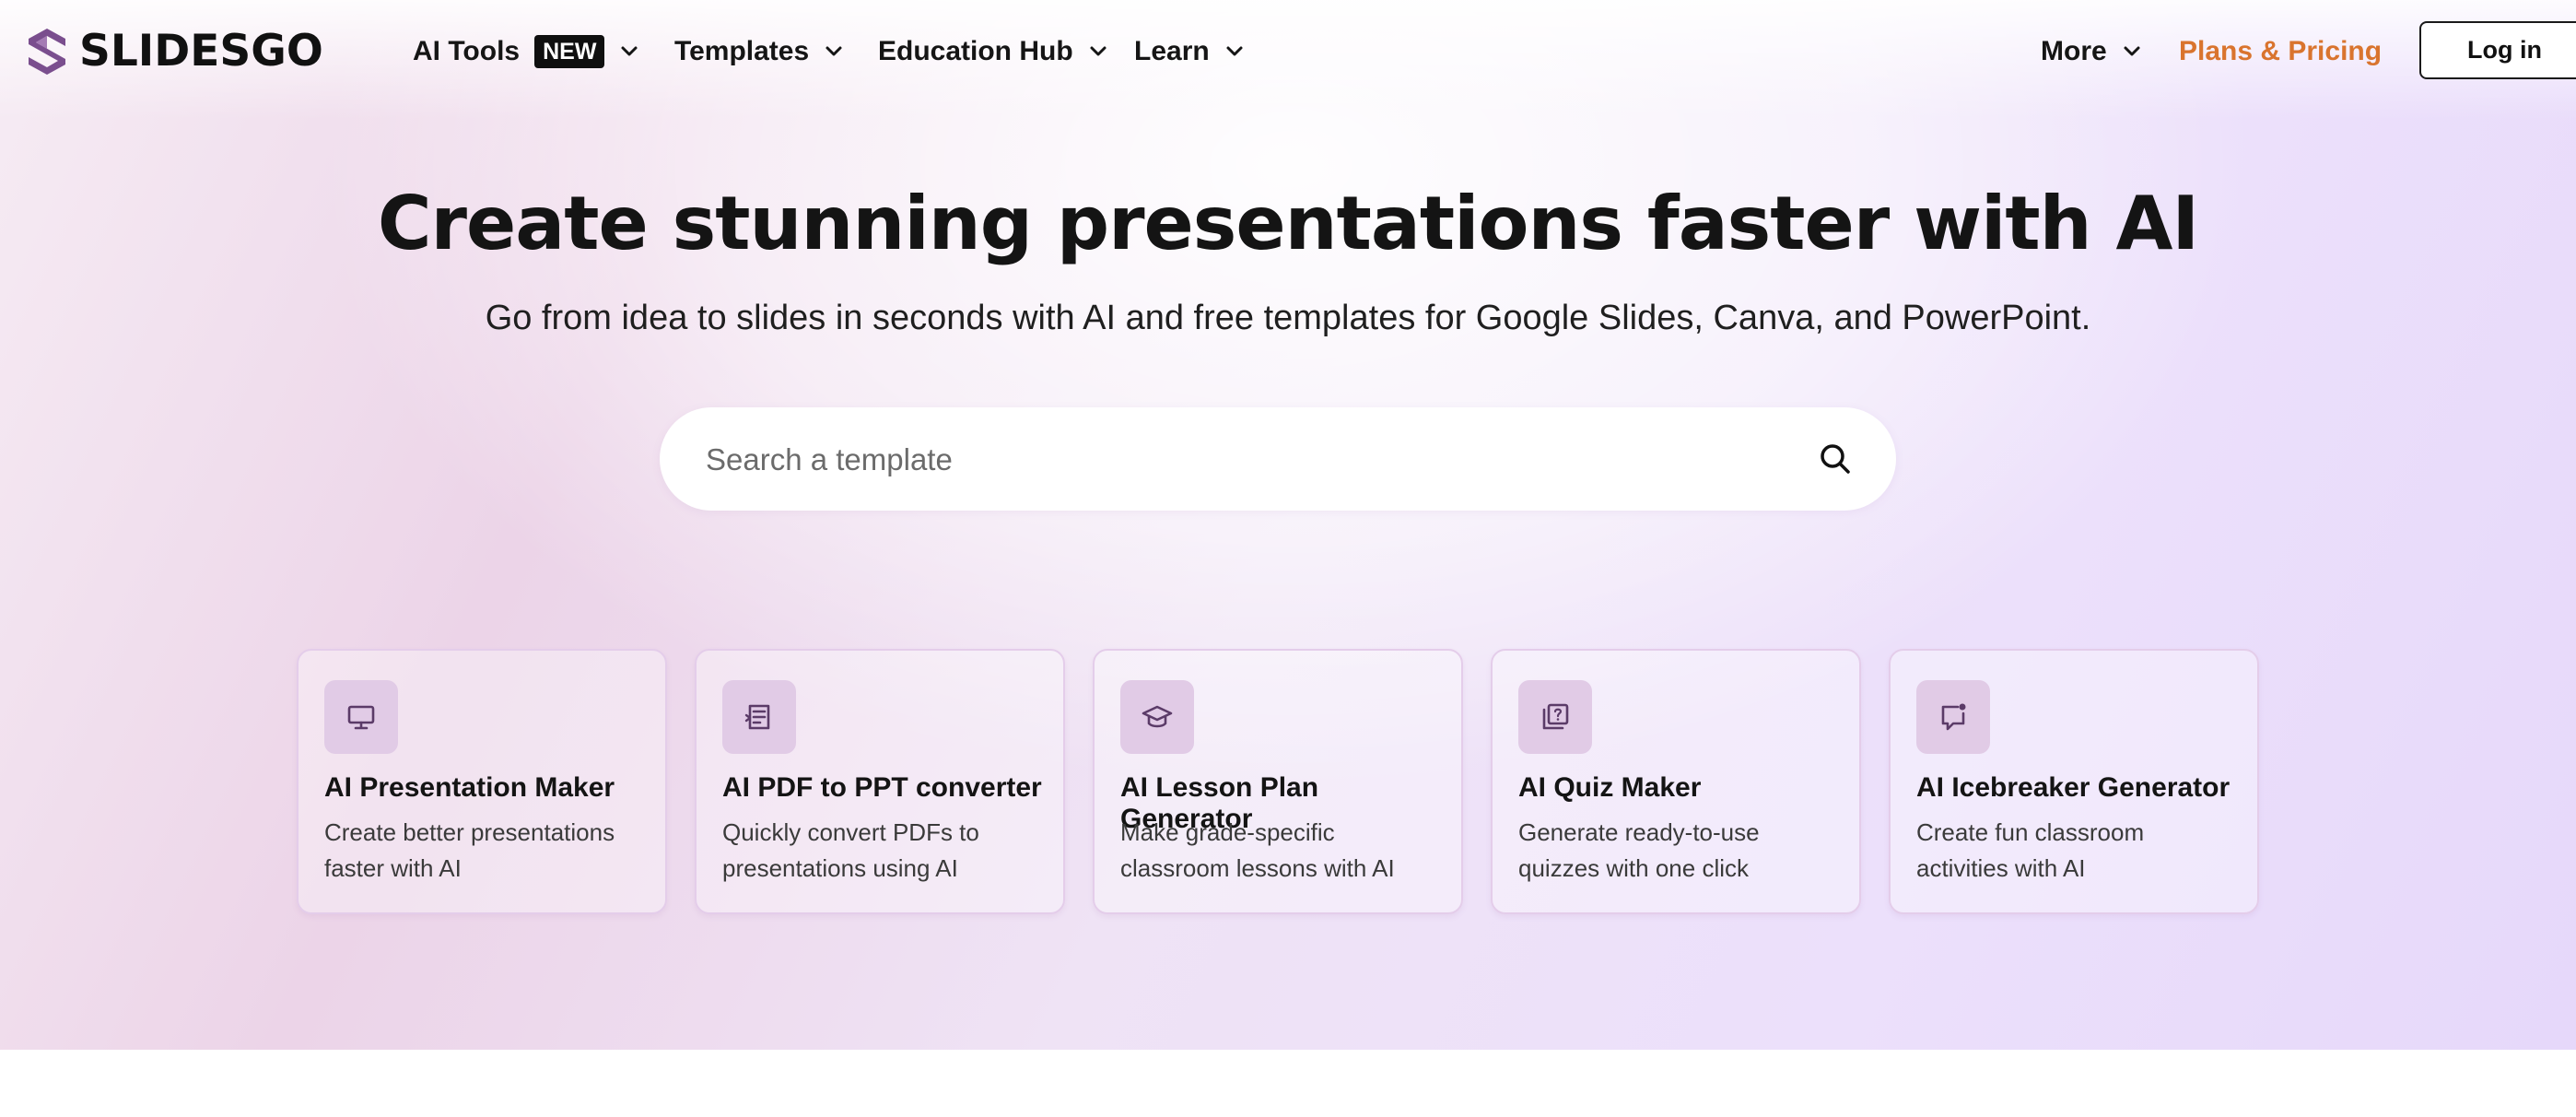 The height and width of the screenshot is (1117, 2576). I want to click on monitor-icon, so click(361, 717).